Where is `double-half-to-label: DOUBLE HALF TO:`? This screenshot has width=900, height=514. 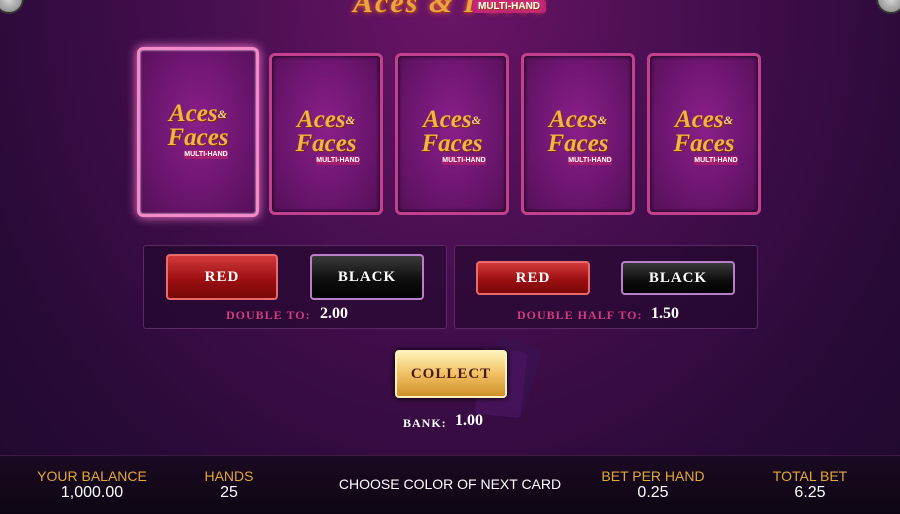 double-half-to-label: DOUBLE HALF TO: is located at coordinates (580, 315).